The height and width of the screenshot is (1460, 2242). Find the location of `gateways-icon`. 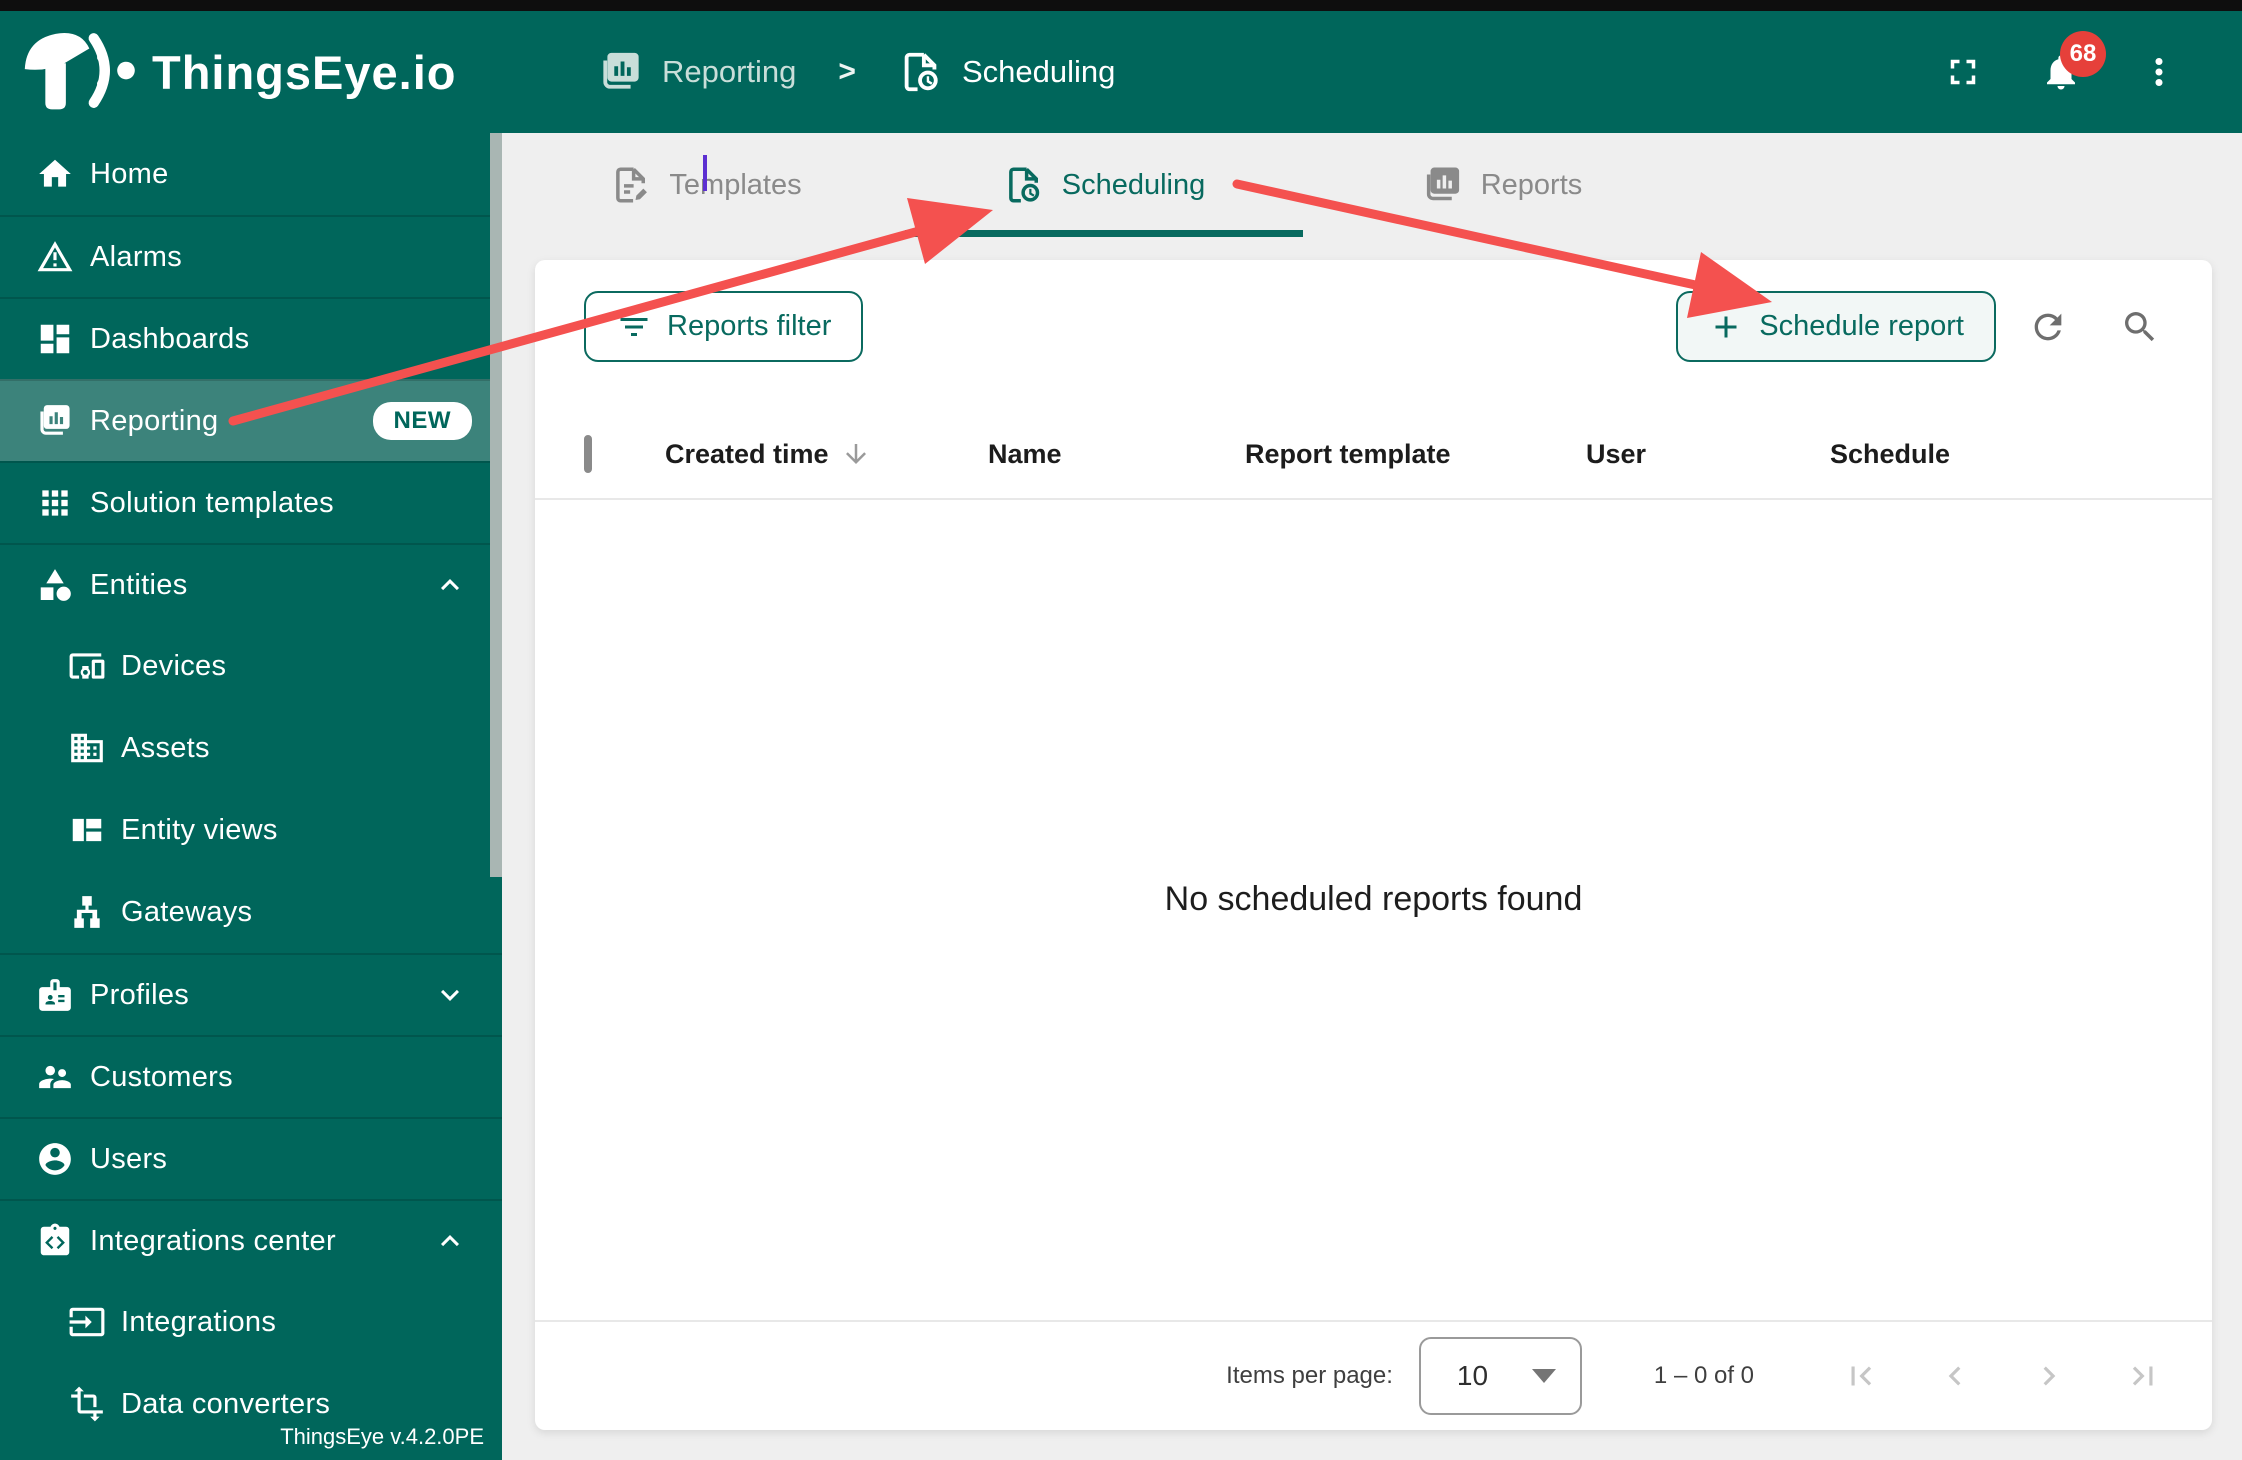

gateways-icon is located at coordinates (87, 912).